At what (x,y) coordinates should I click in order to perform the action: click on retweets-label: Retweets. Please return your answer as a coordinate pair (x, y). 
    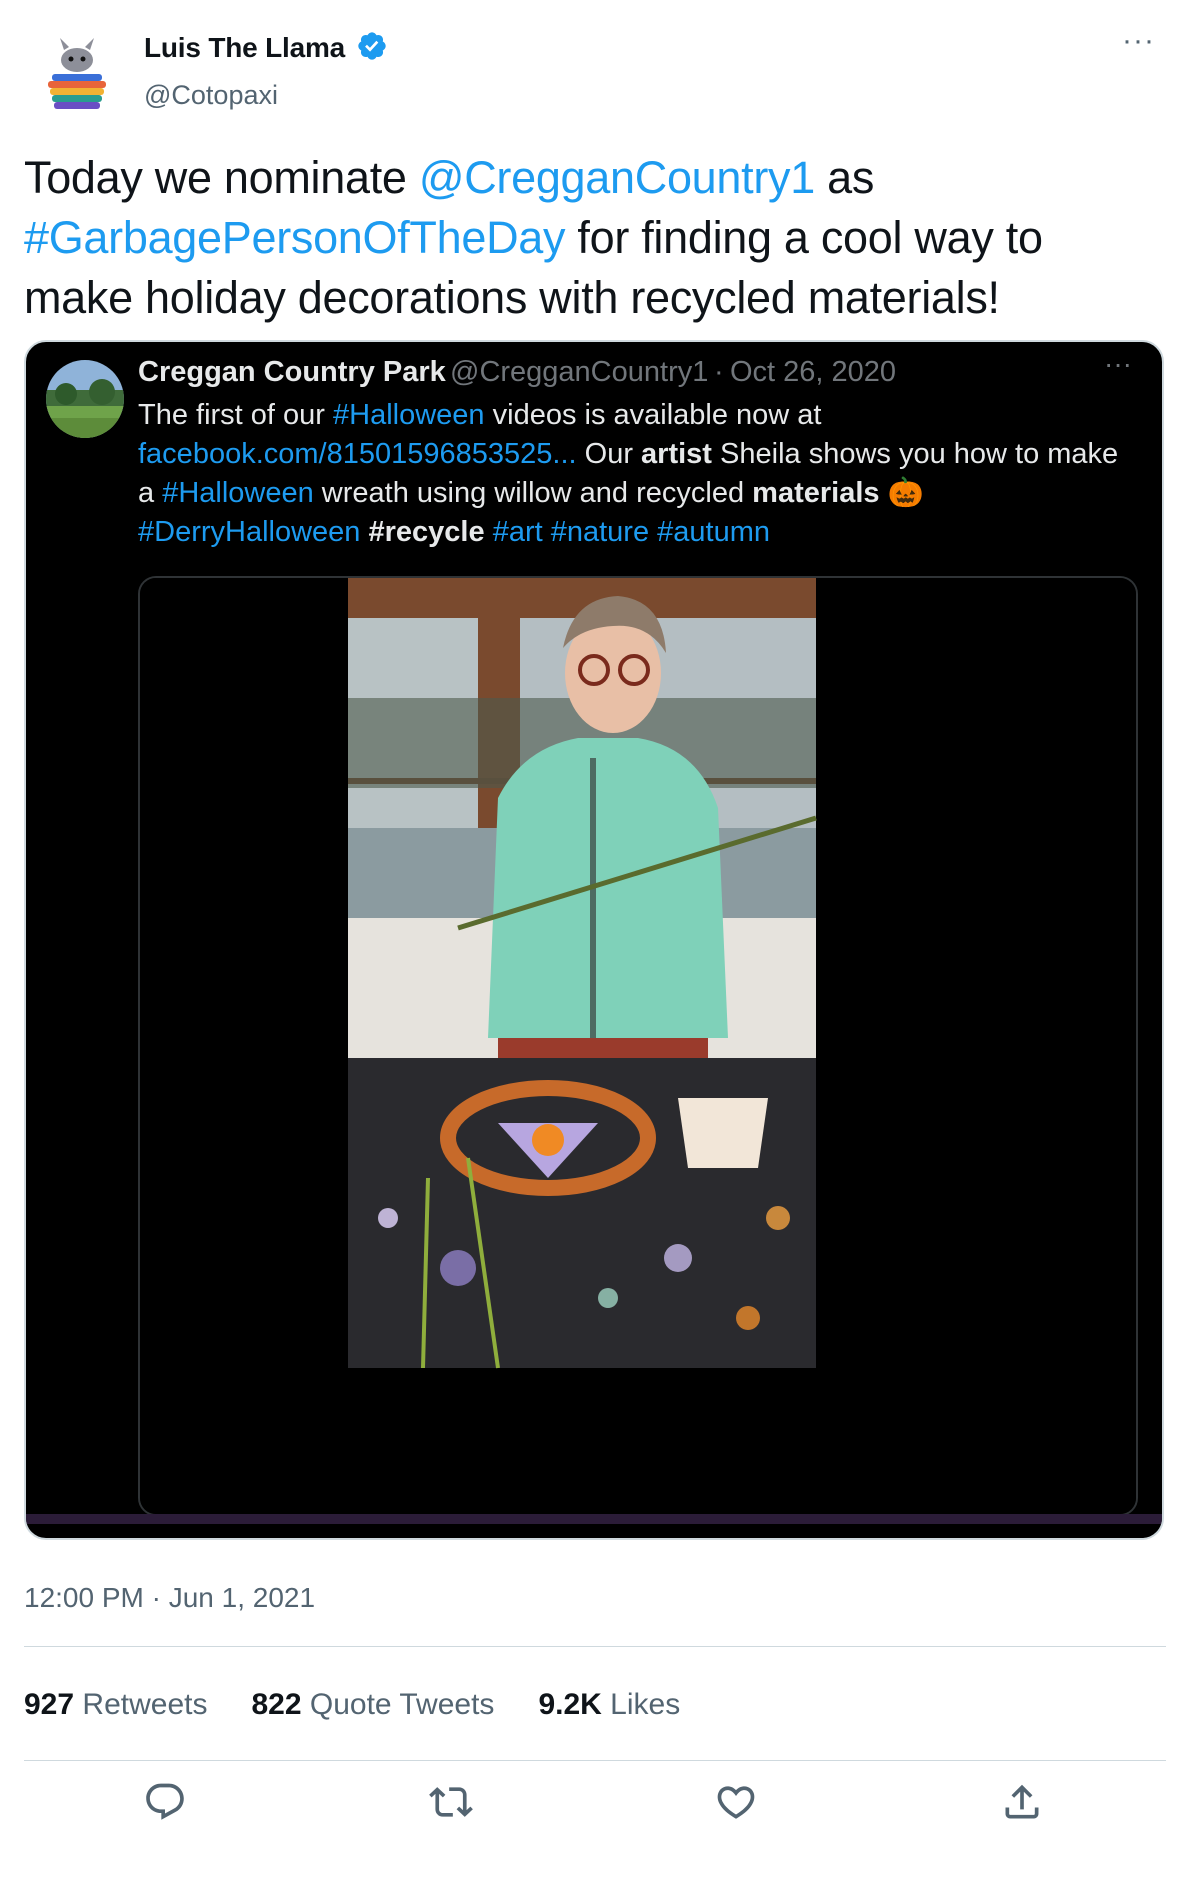
    Looking at the image, I should click on (145, 1704).